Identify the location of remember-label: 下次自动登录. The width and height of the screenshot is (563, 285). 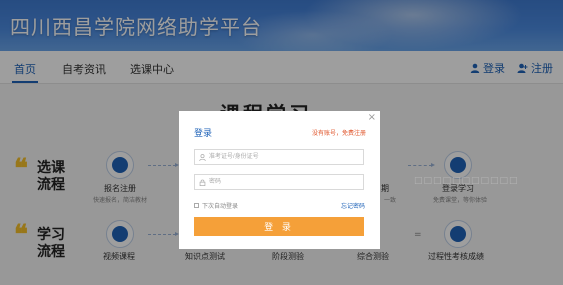
(220, 206).